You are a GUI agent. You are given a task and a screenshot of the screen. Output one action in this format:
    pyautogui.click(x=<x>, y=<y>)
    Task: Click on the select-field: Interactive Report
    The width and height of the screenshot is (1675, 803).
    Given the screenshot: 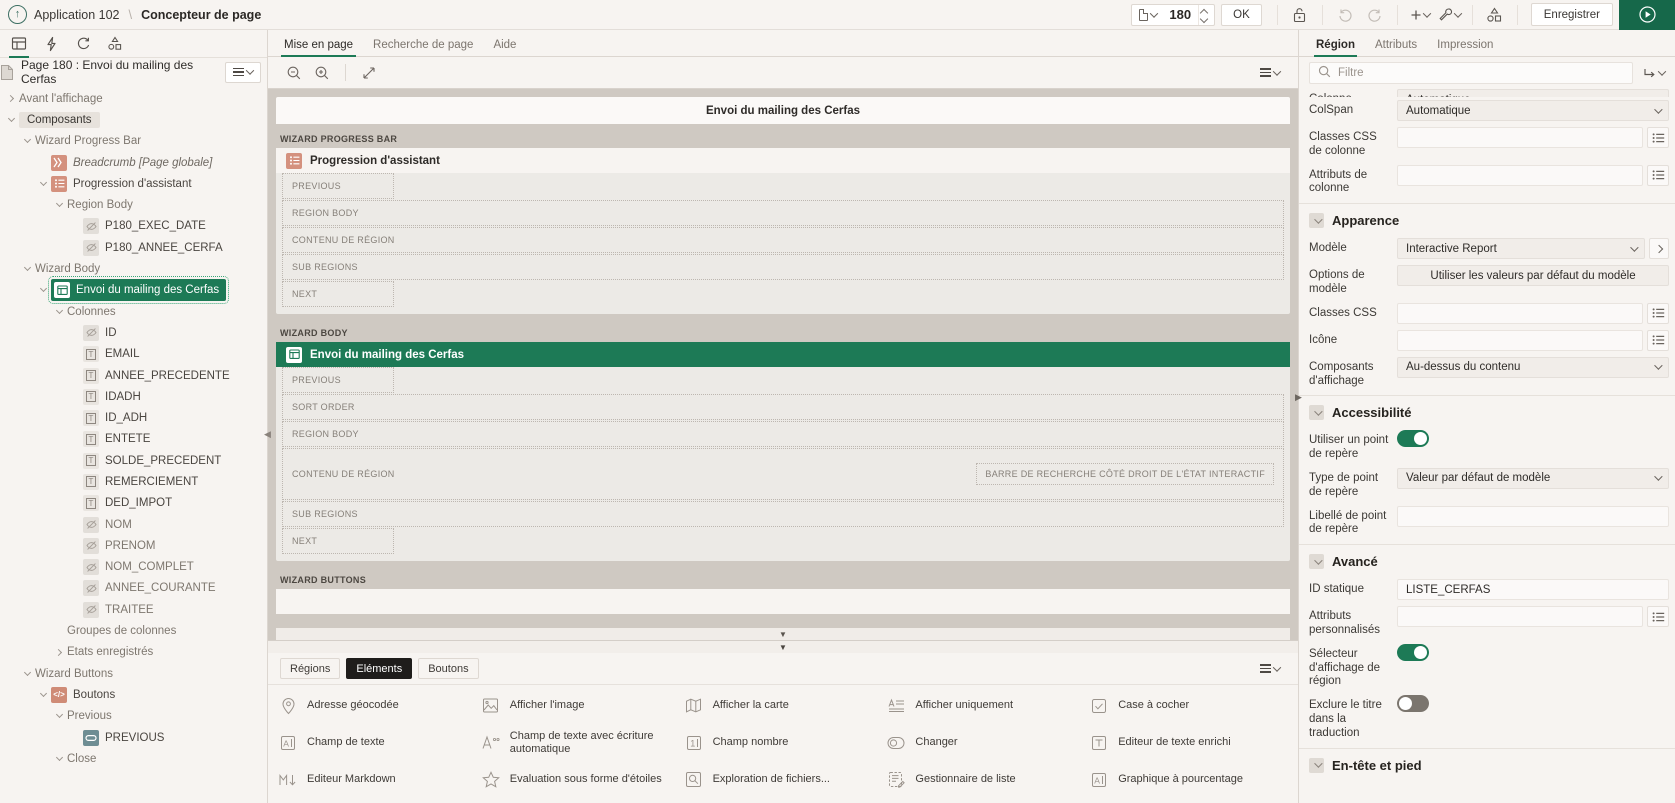 What is the action you would take?
    pyautogui.click(x=1521, y=249)
    